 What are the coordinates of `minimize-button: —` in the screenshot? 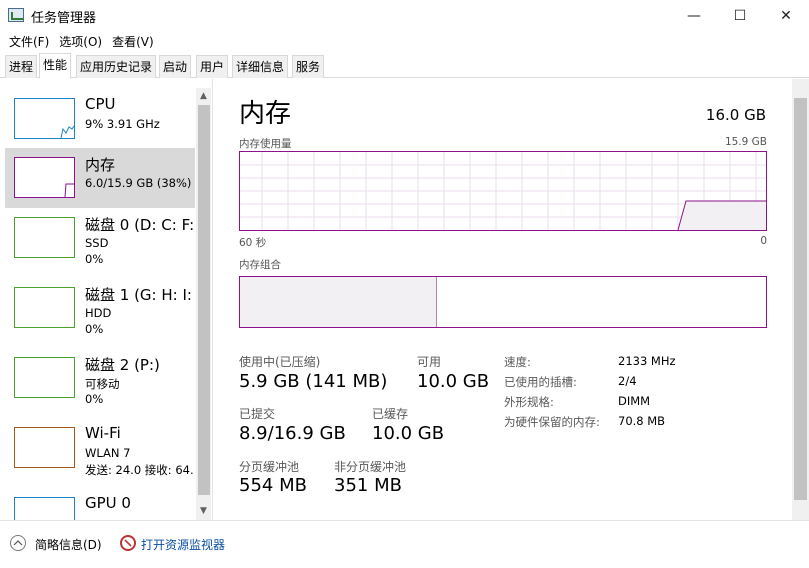 It's located at (694, 15).